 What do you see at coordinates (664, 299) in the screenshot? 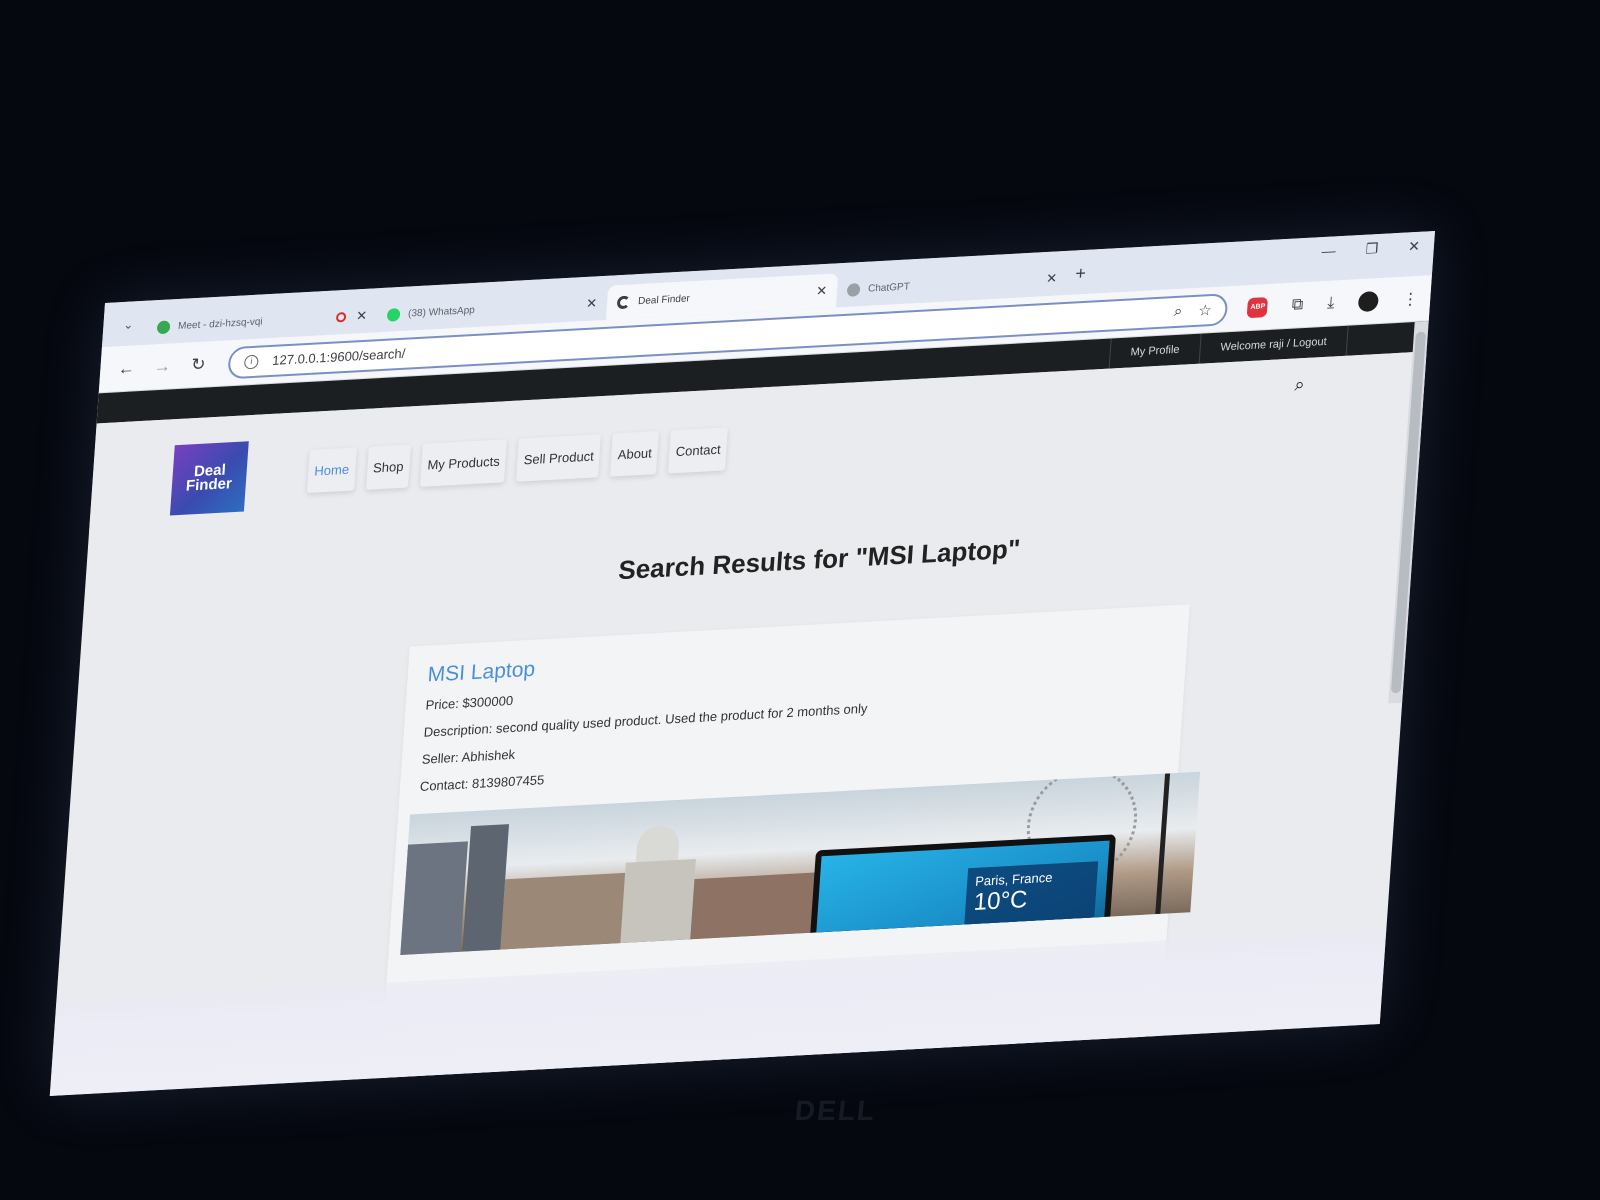
I see `tab-title: Deal Finder` at bounding box center [664, 299].